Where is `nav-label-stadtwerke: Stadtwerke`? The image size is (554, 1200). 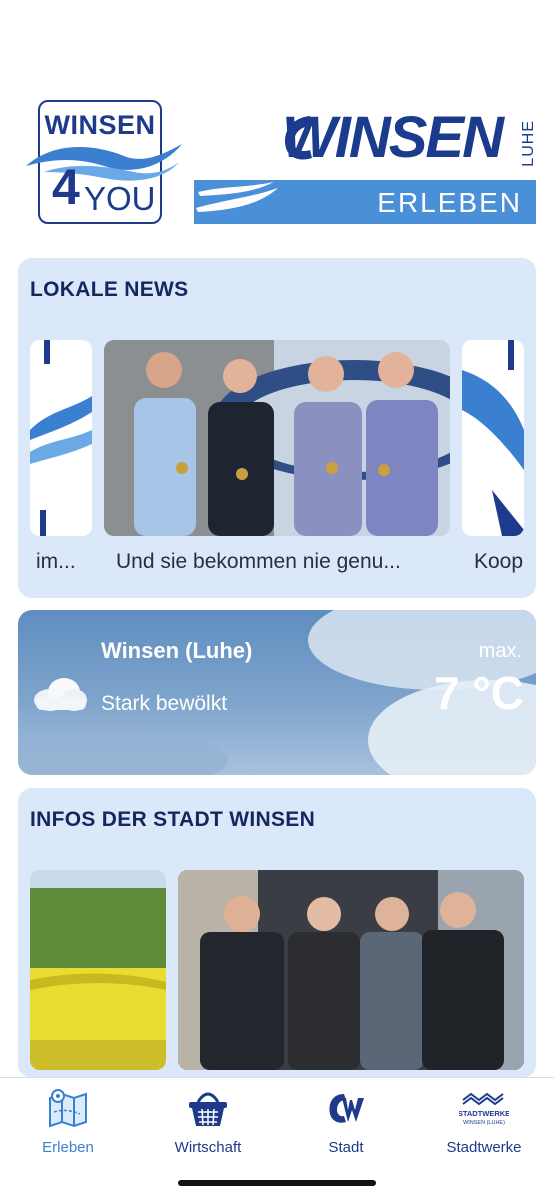
nav-label-stadtwerke: Stadtwerke is located at coordinates (484, 1147).